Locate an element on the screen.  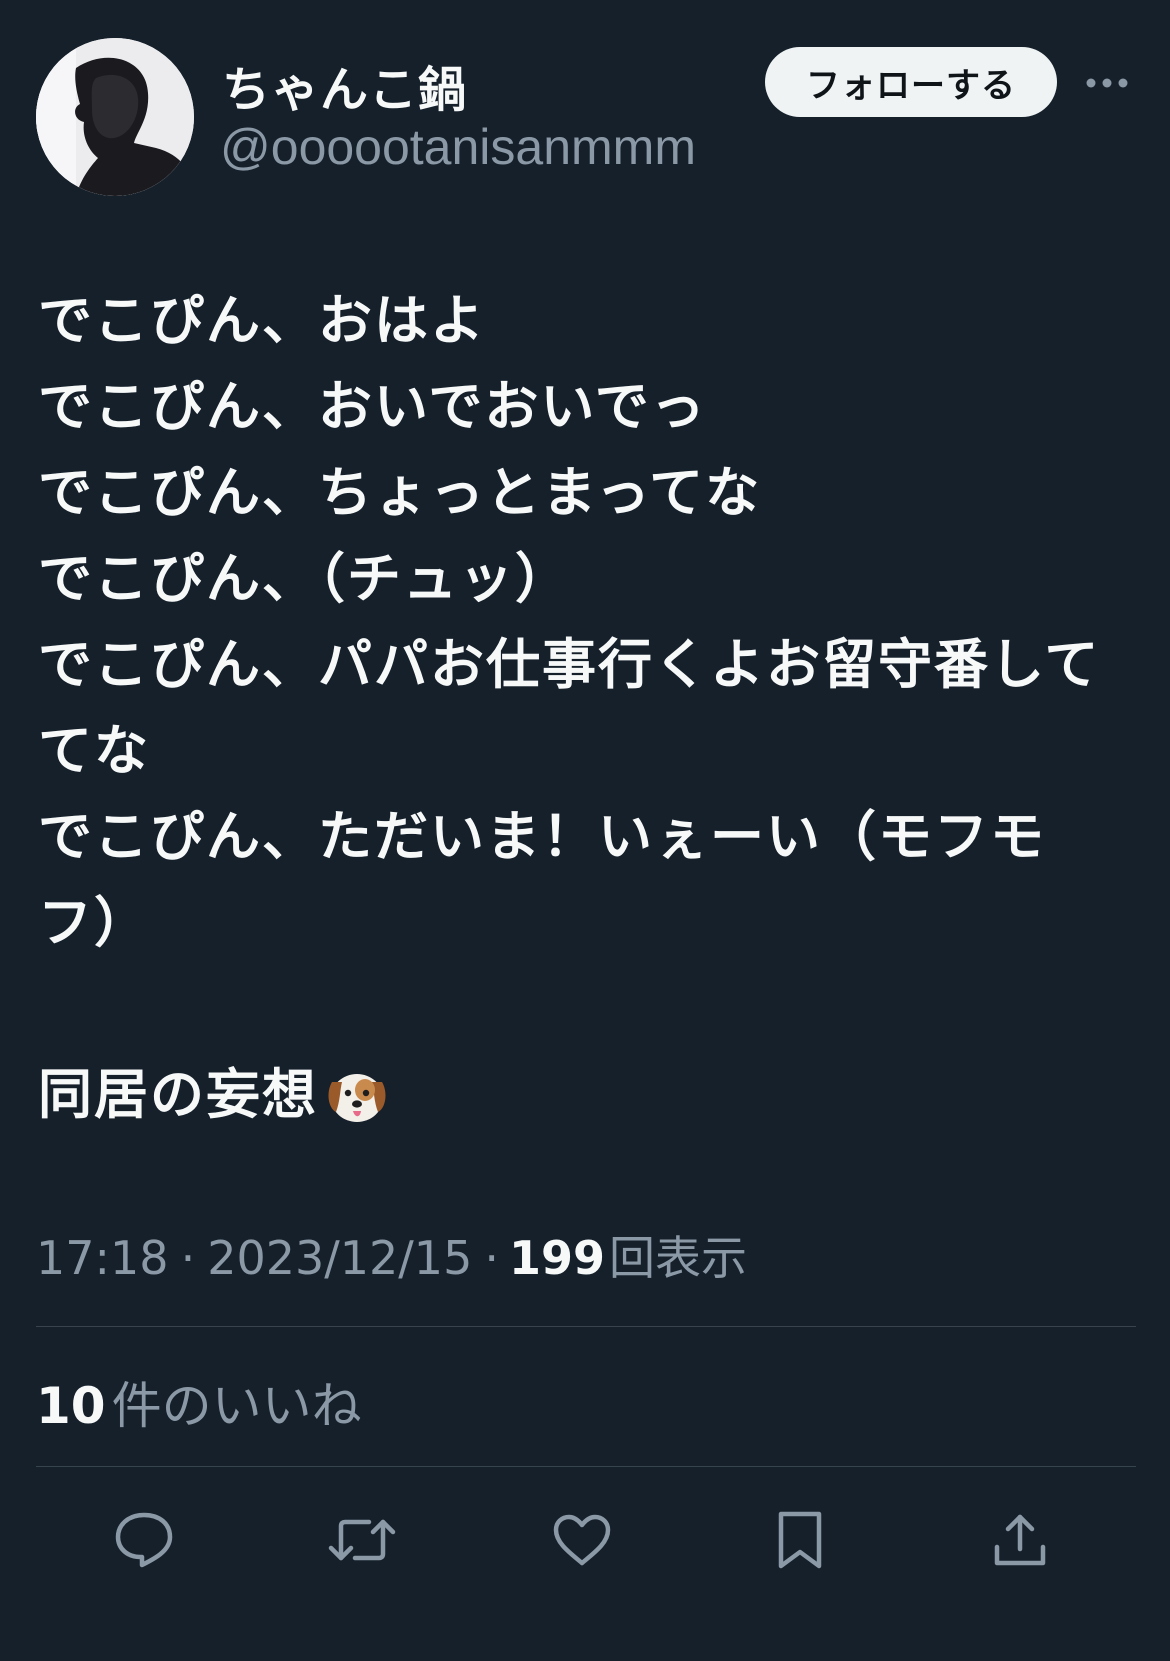
avatar-image is located at coordinates (115, 117).